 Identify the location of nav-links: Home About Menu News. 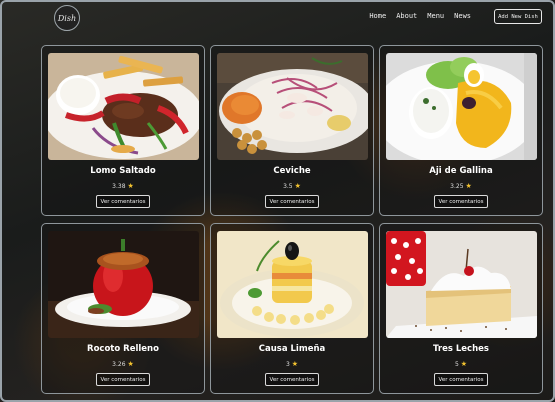
(420, 16).